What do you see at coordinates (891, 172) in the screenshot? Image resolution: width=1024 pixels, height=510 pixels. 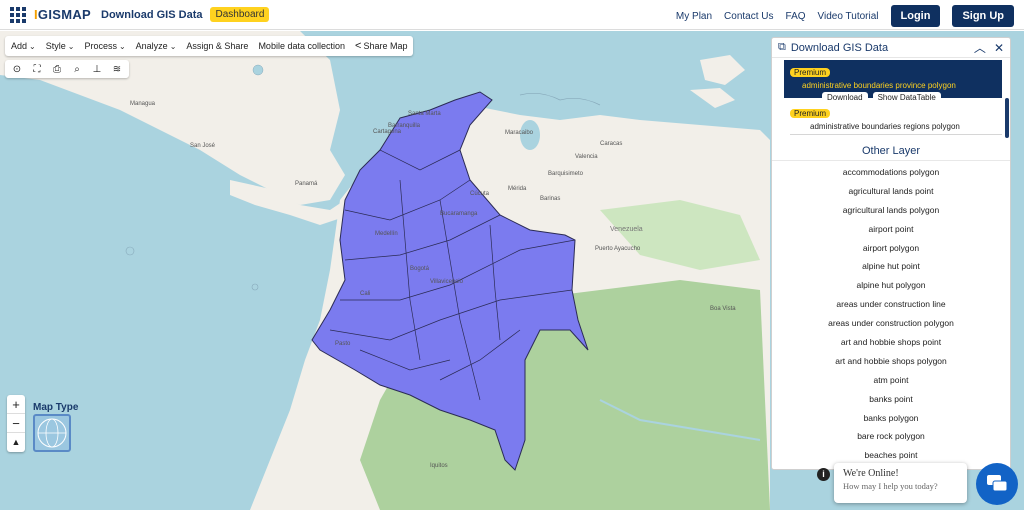 I see `layer-item: accommodations polygon` at bounding box center [891, 172].